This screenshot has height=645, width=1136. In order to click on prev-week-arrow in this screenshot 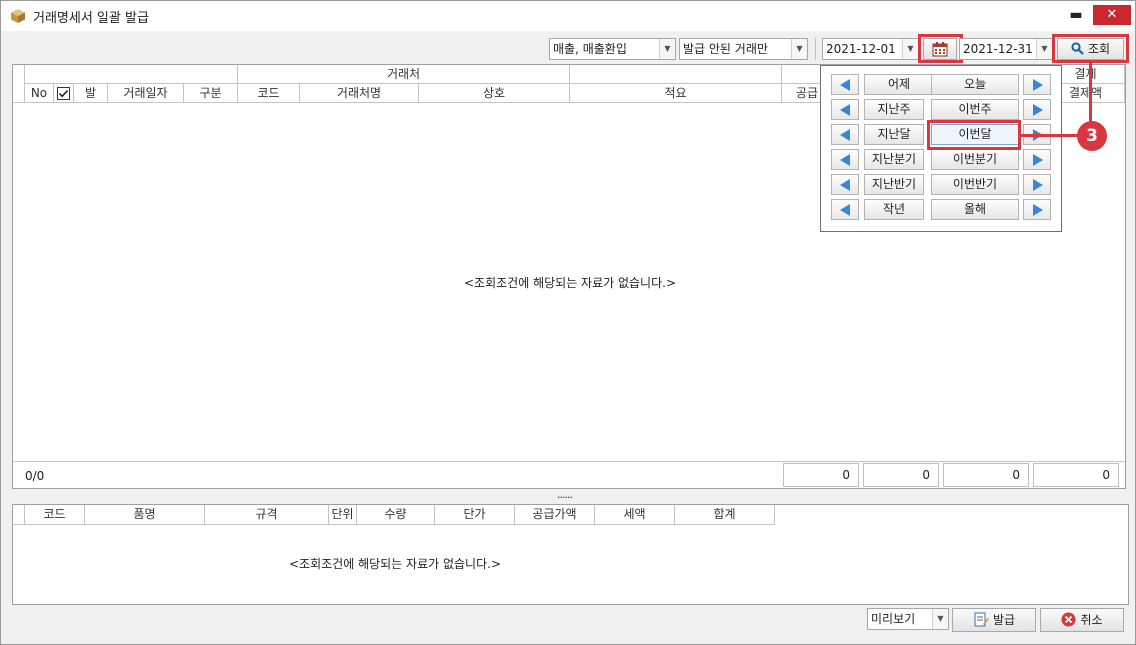, I will do `click(845, 109)`.